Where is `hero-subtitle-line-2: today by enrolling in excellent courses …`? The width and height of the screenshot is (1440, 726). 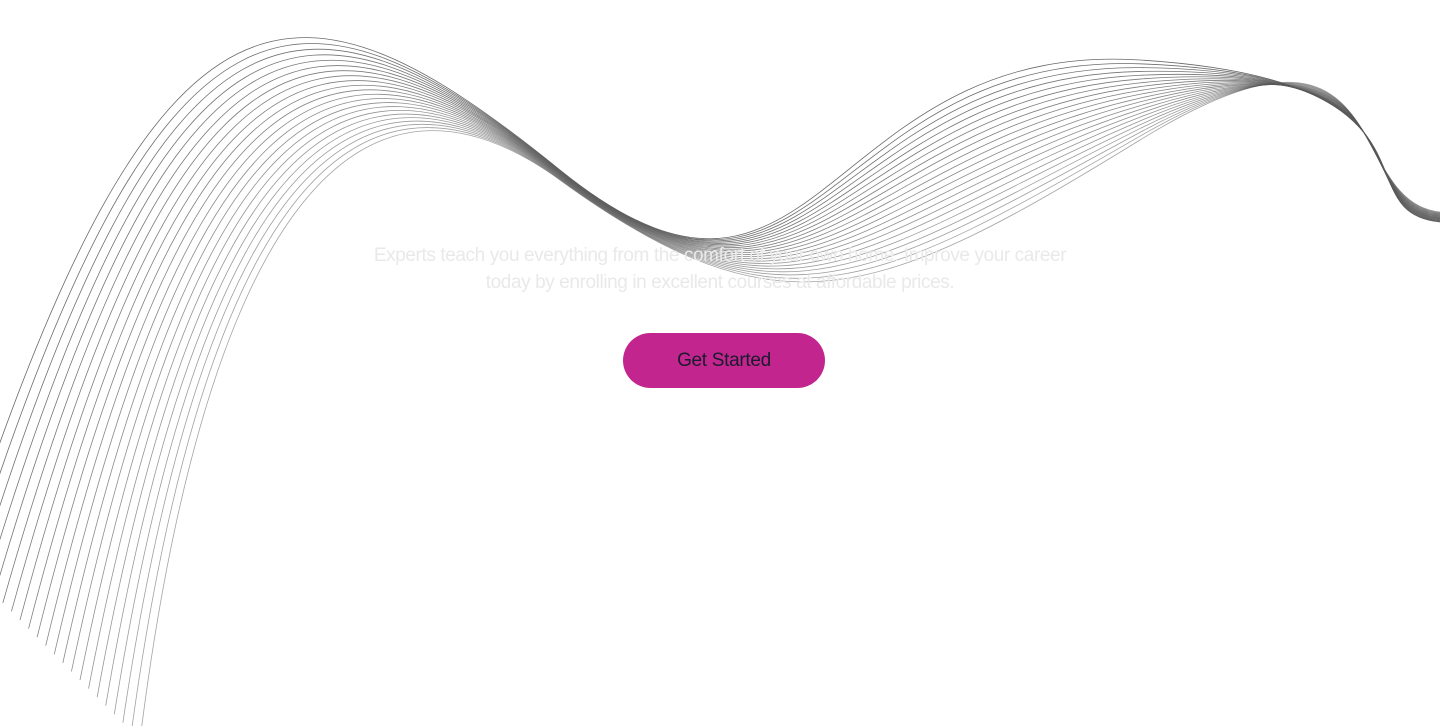
hero-subtitle-line-2: today by enrolling in excellent courses … is located at coordinates (720, 282).